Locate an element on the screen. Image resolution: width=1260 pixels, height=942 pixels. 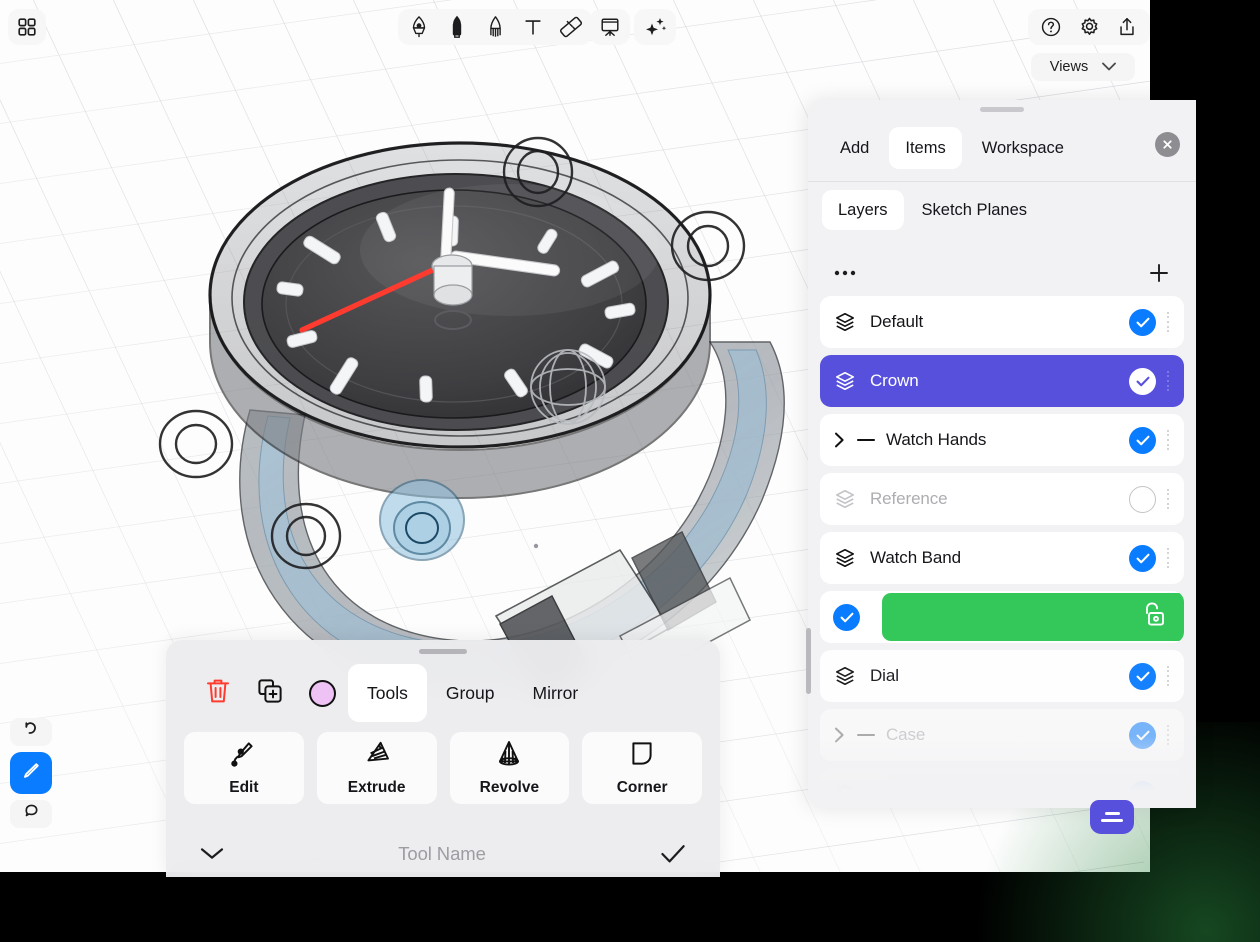
layer-row-reference: Reference is located at coordinates (1002, 499).